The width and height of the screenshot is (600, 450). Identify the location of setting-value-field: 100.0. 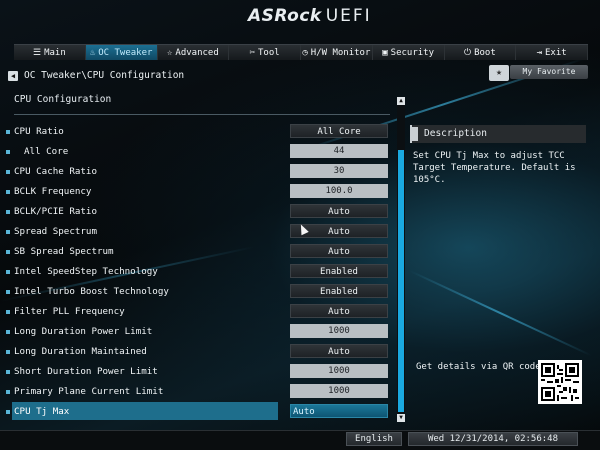
(339, 191).